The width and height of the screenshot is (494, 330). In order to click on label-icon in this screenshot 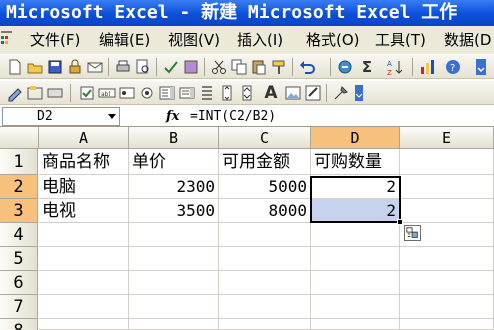, I will do `click(15, 93)`.